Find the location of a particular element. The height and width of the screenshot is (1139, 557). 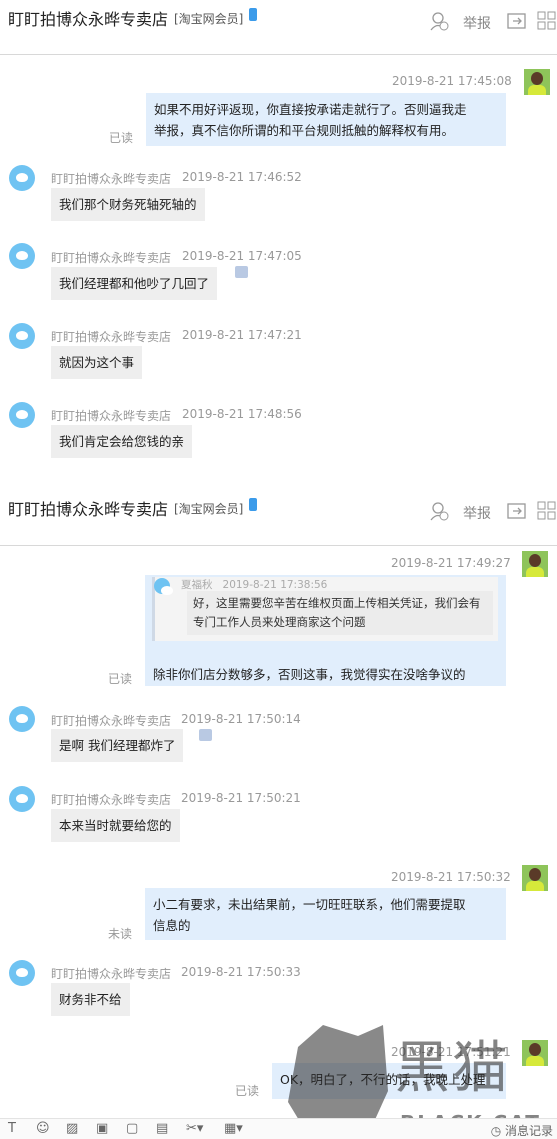

message-text: 小二有要求，未出结果前，一切旺旺联系，他们需要提取 is located at coordinates (309, 904).